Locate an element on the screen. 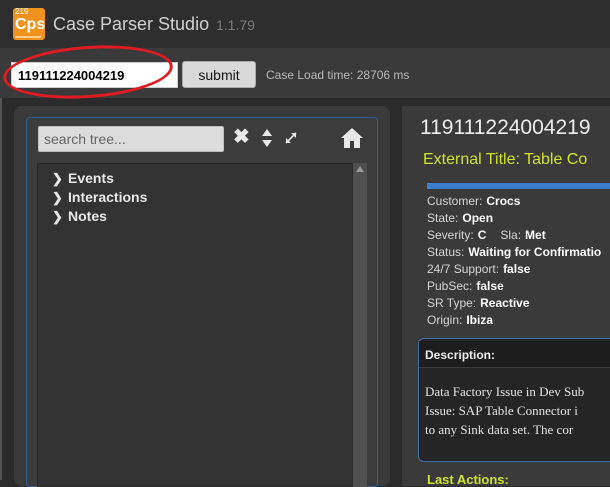  status-label: Status: is located at coordinates (446, 252).